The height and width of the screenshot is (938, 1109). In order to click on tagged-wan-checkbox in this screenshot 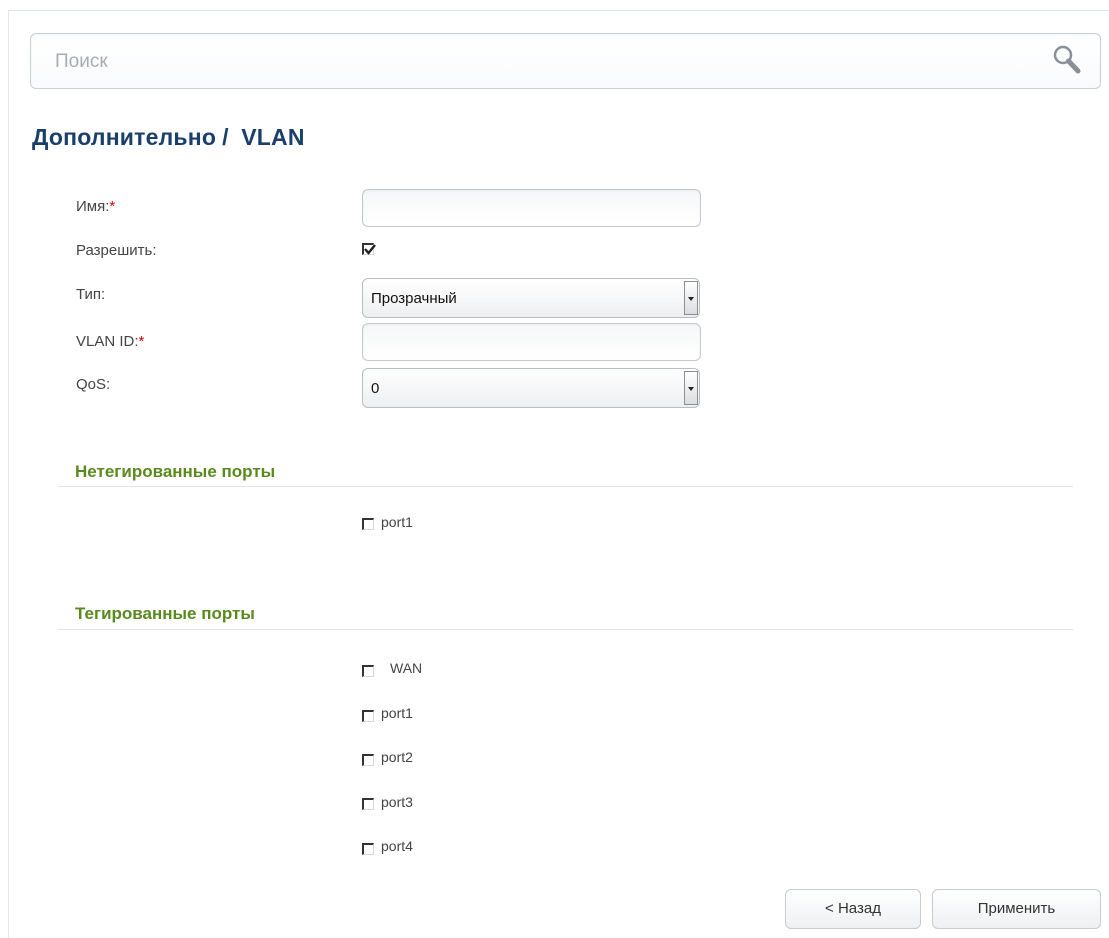, I will do `click(368, 671)`.